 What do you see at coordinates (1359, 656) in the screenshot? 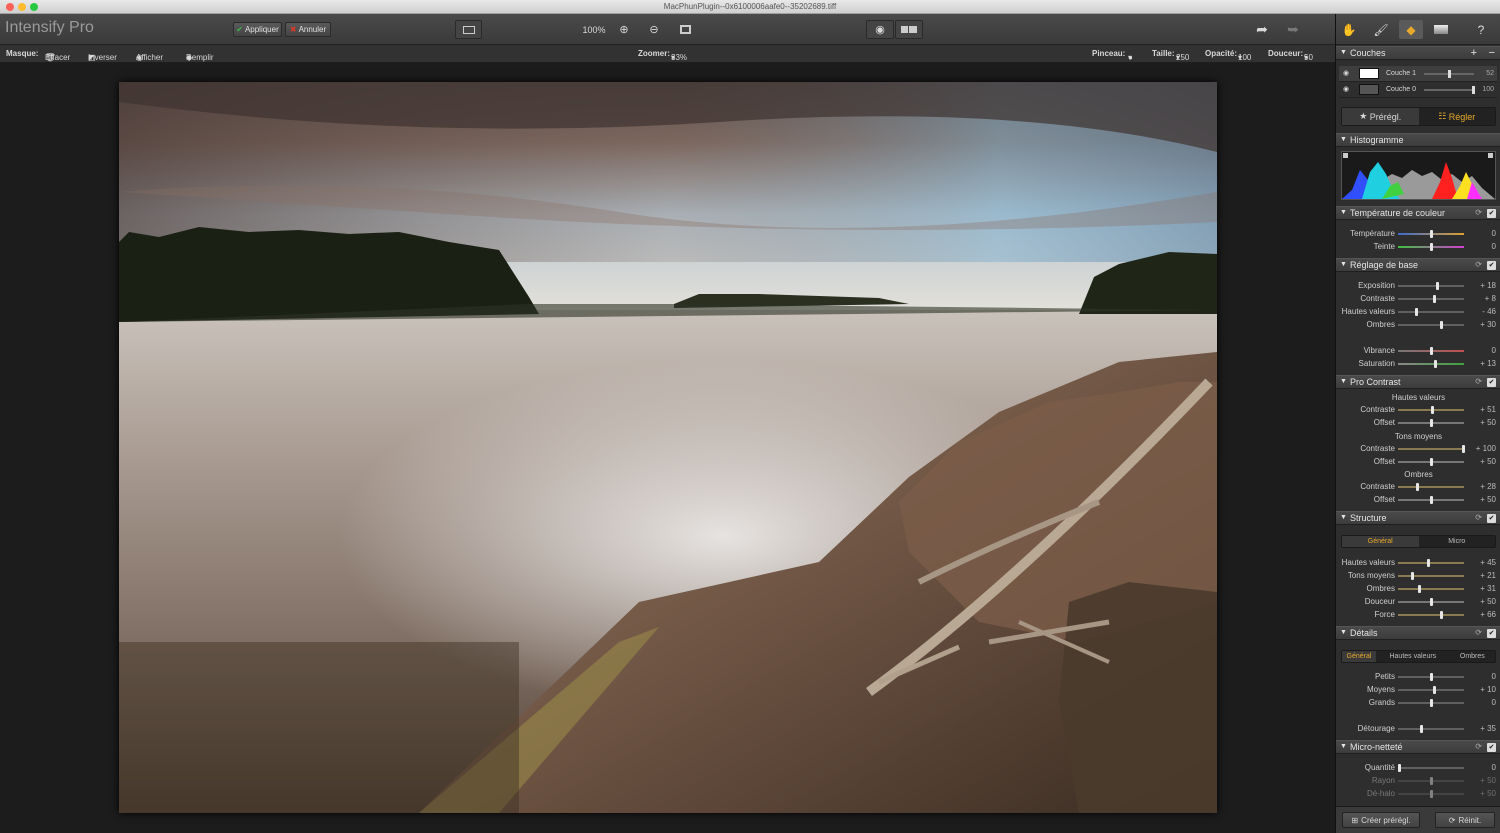
I see `tab-details-general: Général` at bounding box center [1359, 656].